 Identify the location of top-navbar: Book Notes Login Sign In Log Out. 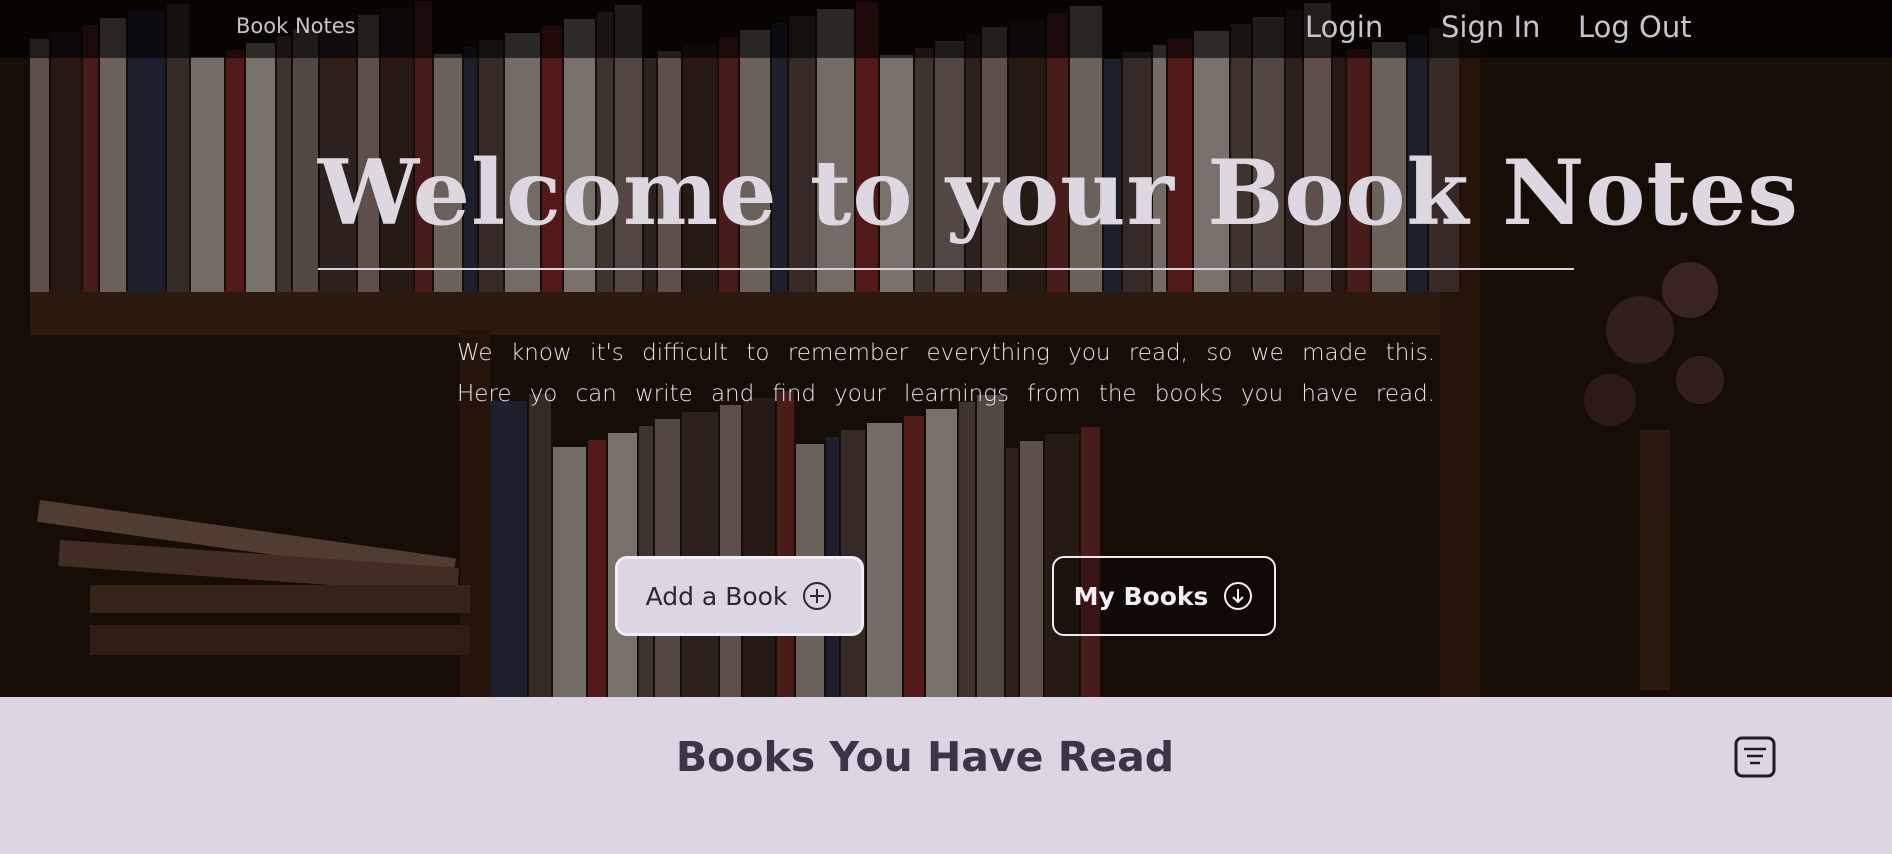
(946, 29).